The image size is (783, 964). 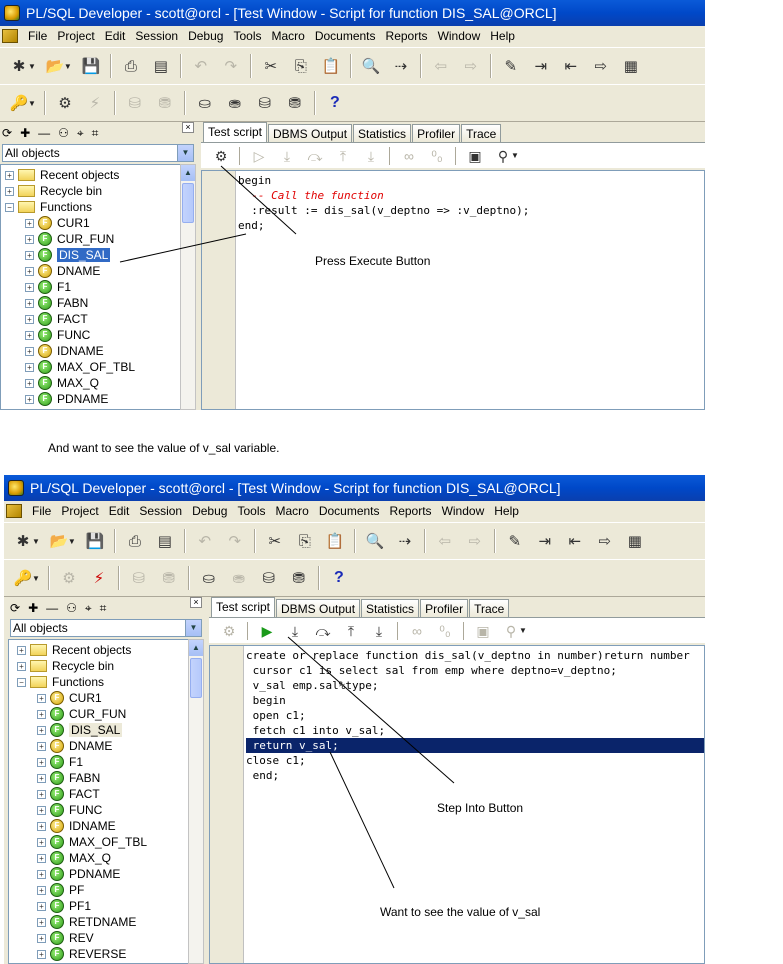 What do you see at coordinates (292, 511) in the screenshot?
I see `menu-macro: Macro` at bounding box center [292, 511].